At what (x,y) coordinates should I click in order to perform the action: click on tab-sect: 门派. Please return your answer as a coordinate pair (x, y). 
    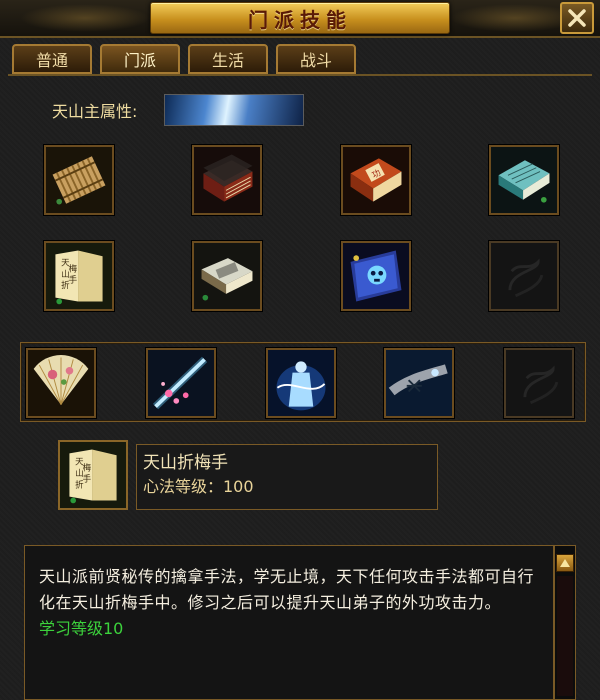
    Looking at the image, I should click on (140, 59).